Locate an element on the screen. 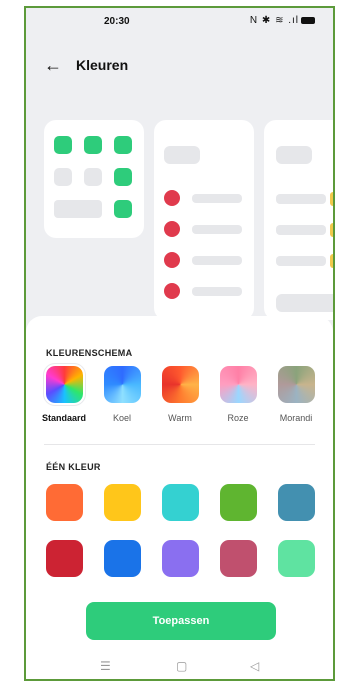  scheme-standaard: Standaard is located at coordinates (64, 393).